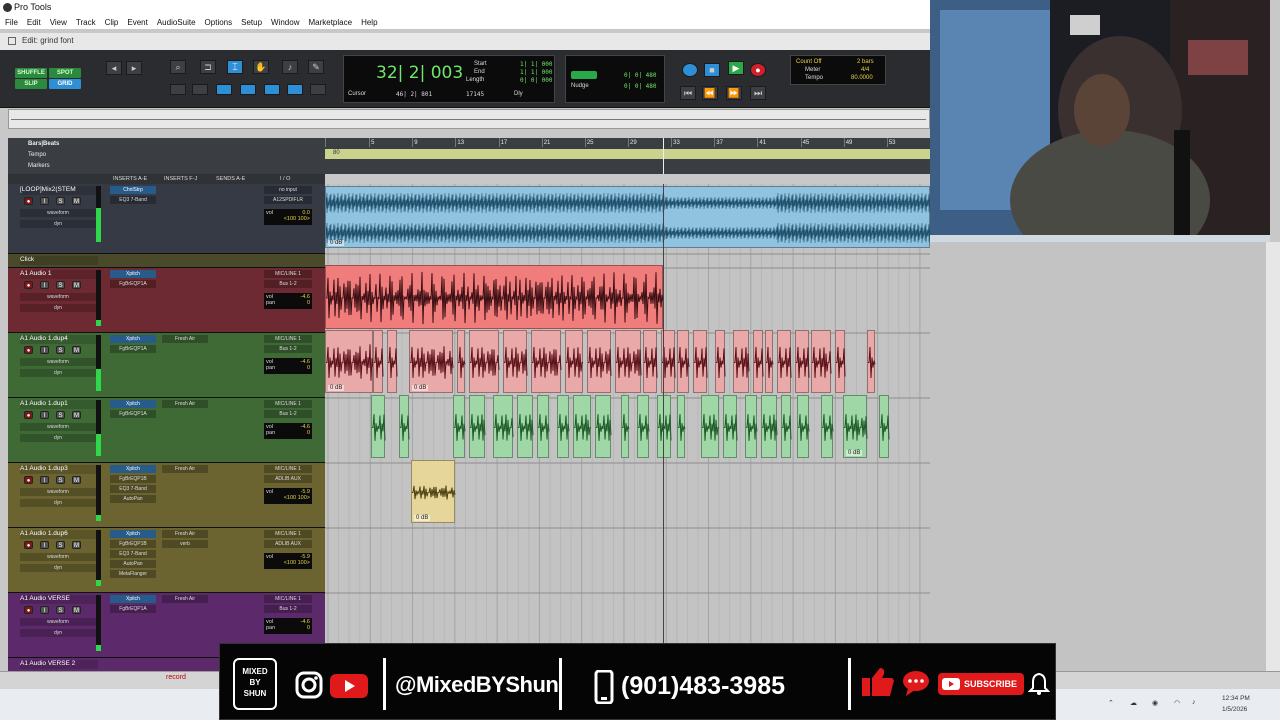 This screenshot has width=1280, height=720. What do you see at coordinates (176, 22) in the screenshot?
I see `menu-item-audiosuite: AudioSuite` at bounding box center [176, 22].